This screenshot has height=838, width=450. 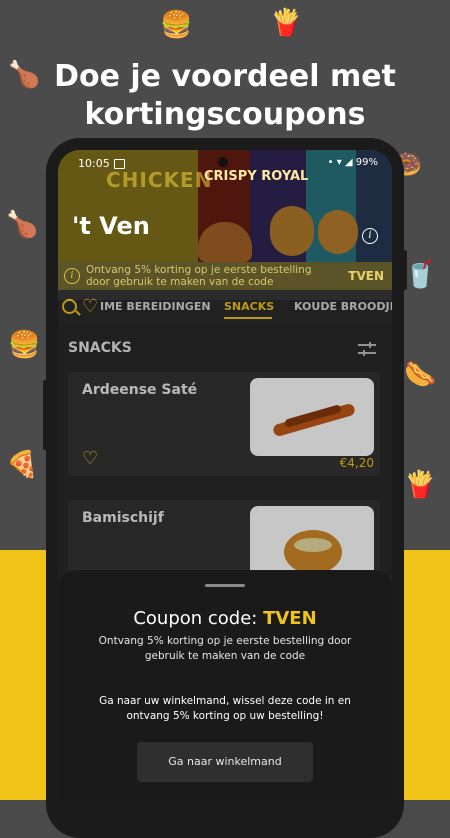 What do you see at coordinates (22, 465) in the screenshot?
I see `doodle-icon: 🍕` at bounding box center [22, 465].